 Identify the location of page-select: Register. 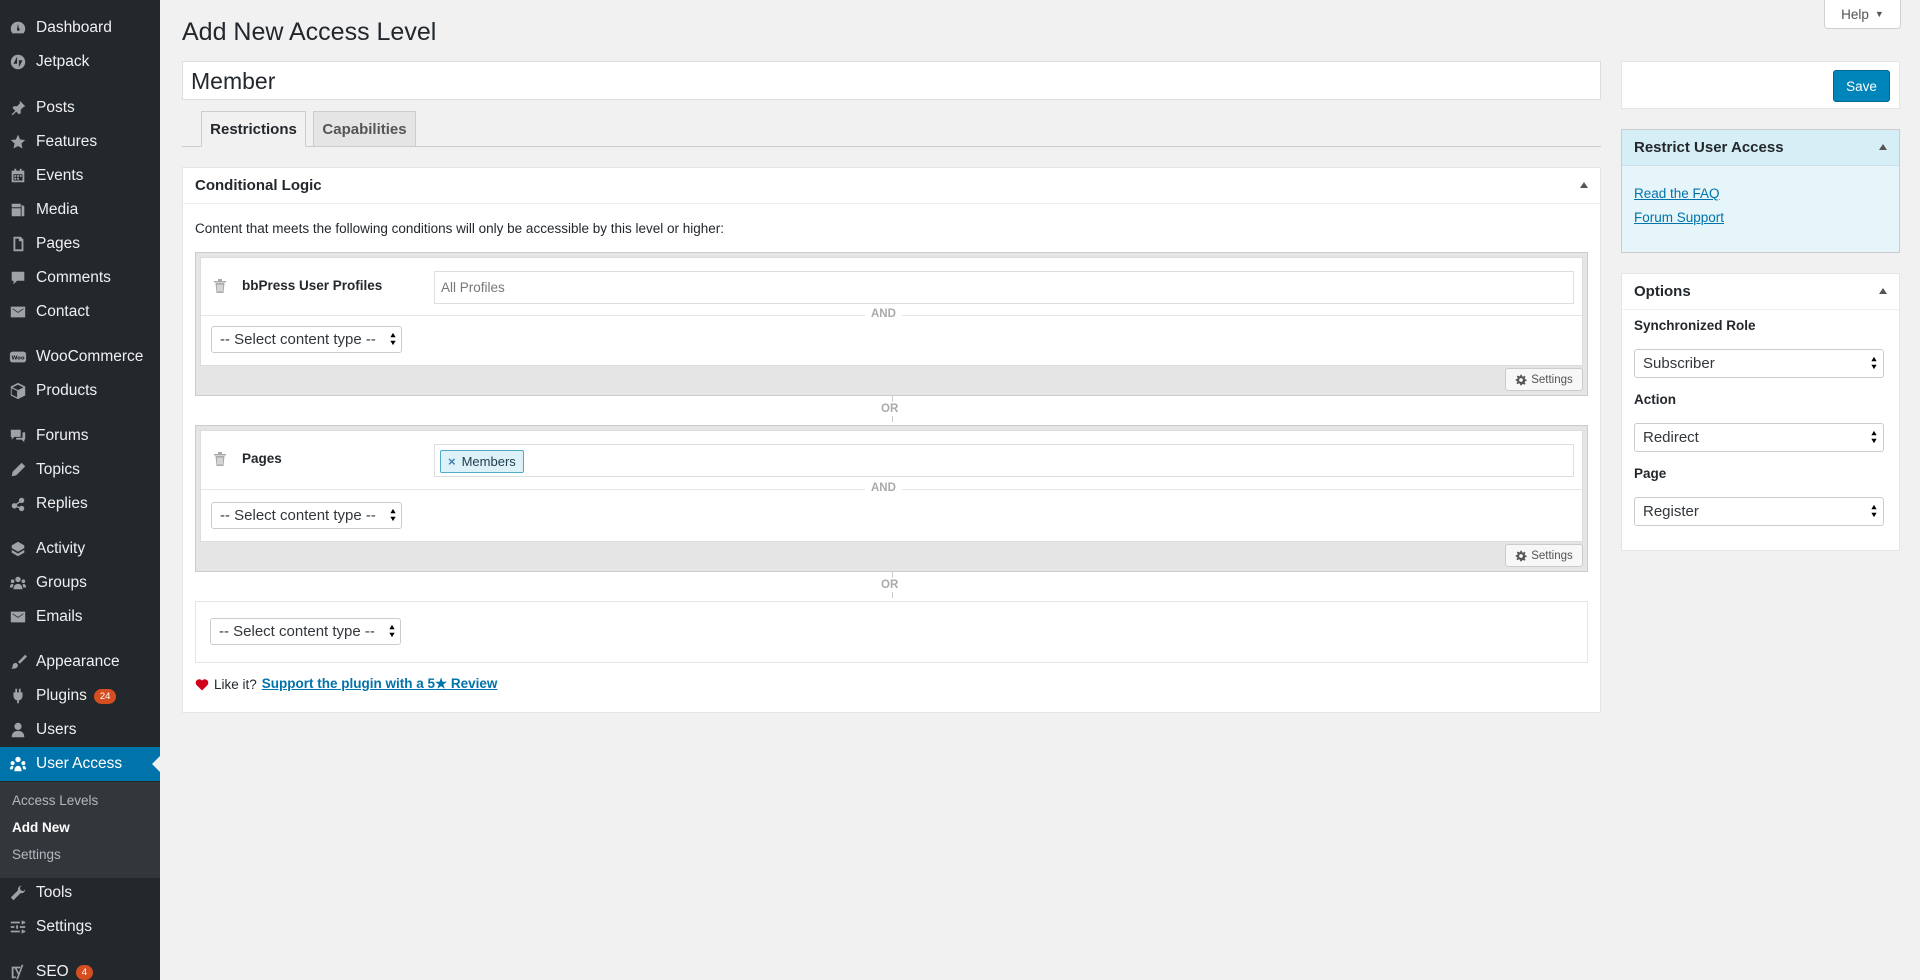
(1759, 511).